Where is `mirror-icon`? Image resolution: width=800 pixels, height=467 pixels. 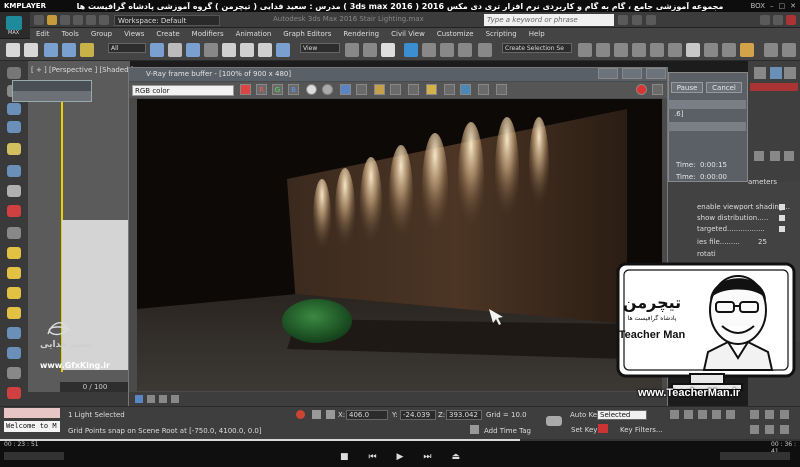
mirror-icon is located at coordinates (585, 50).